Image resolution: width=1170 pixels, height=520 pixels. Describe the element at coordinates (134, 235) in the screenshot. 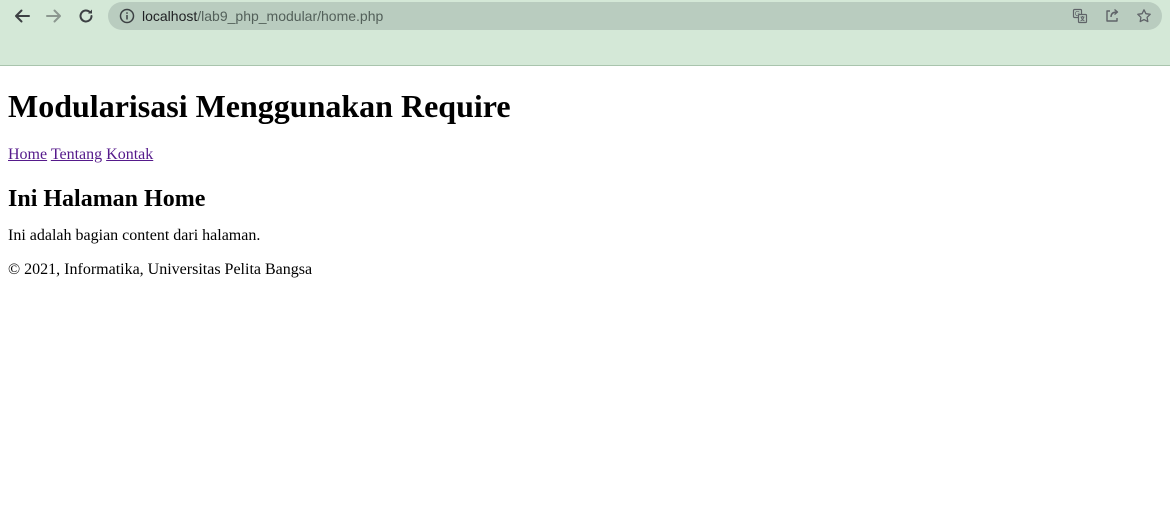

I see `content-paragraph: Ini adalah bagian content dari halaman.` at that location.